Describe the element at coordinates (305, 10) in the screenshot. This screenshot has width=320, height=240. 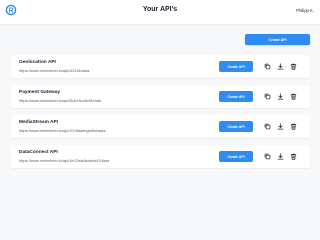
I see `user-name: Philipp K.` at that location.